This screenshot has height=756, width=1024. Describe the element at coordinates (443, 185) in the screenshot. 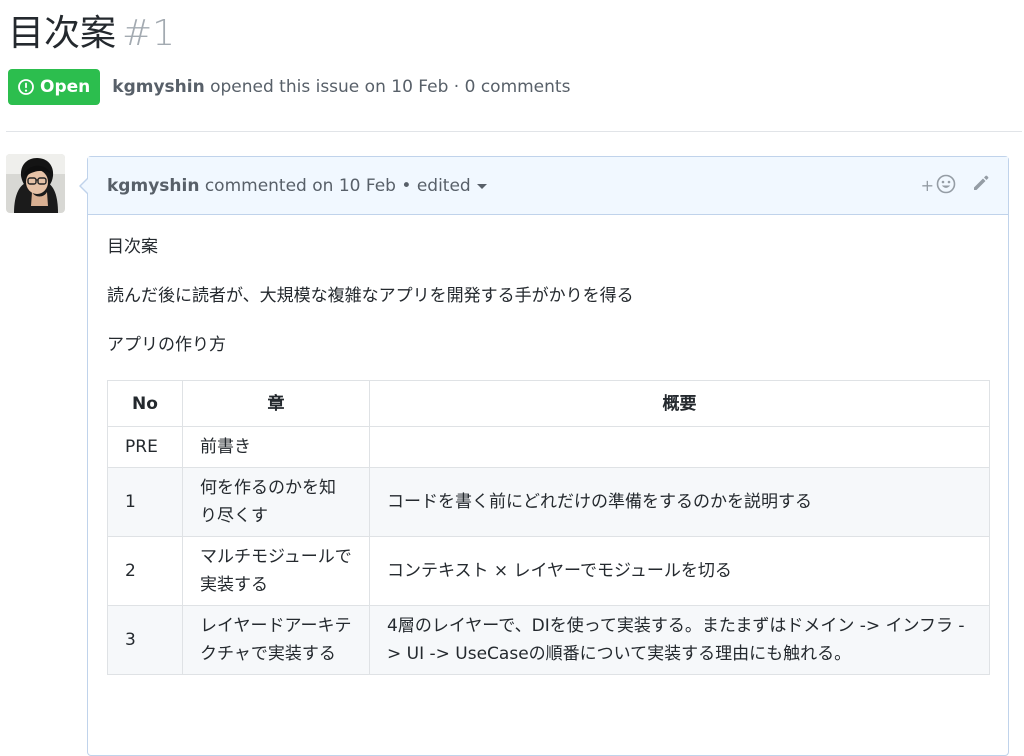

I see `edited-label: edited` at that location.